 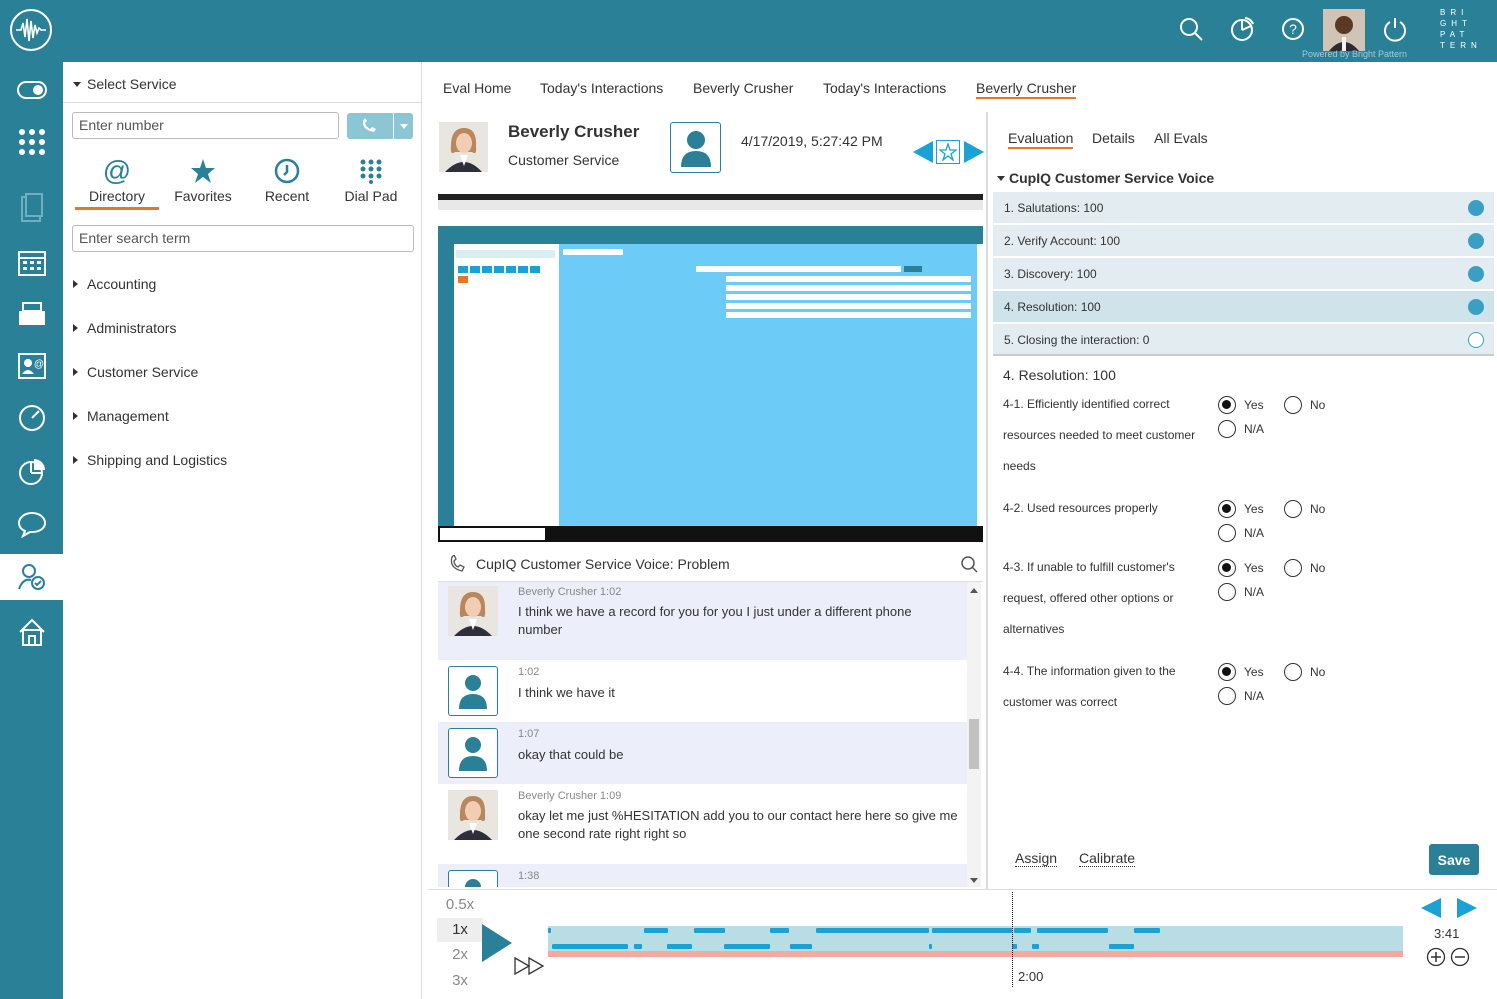 I want to click on zoom-out-icon, so click(x=1460, y=957).